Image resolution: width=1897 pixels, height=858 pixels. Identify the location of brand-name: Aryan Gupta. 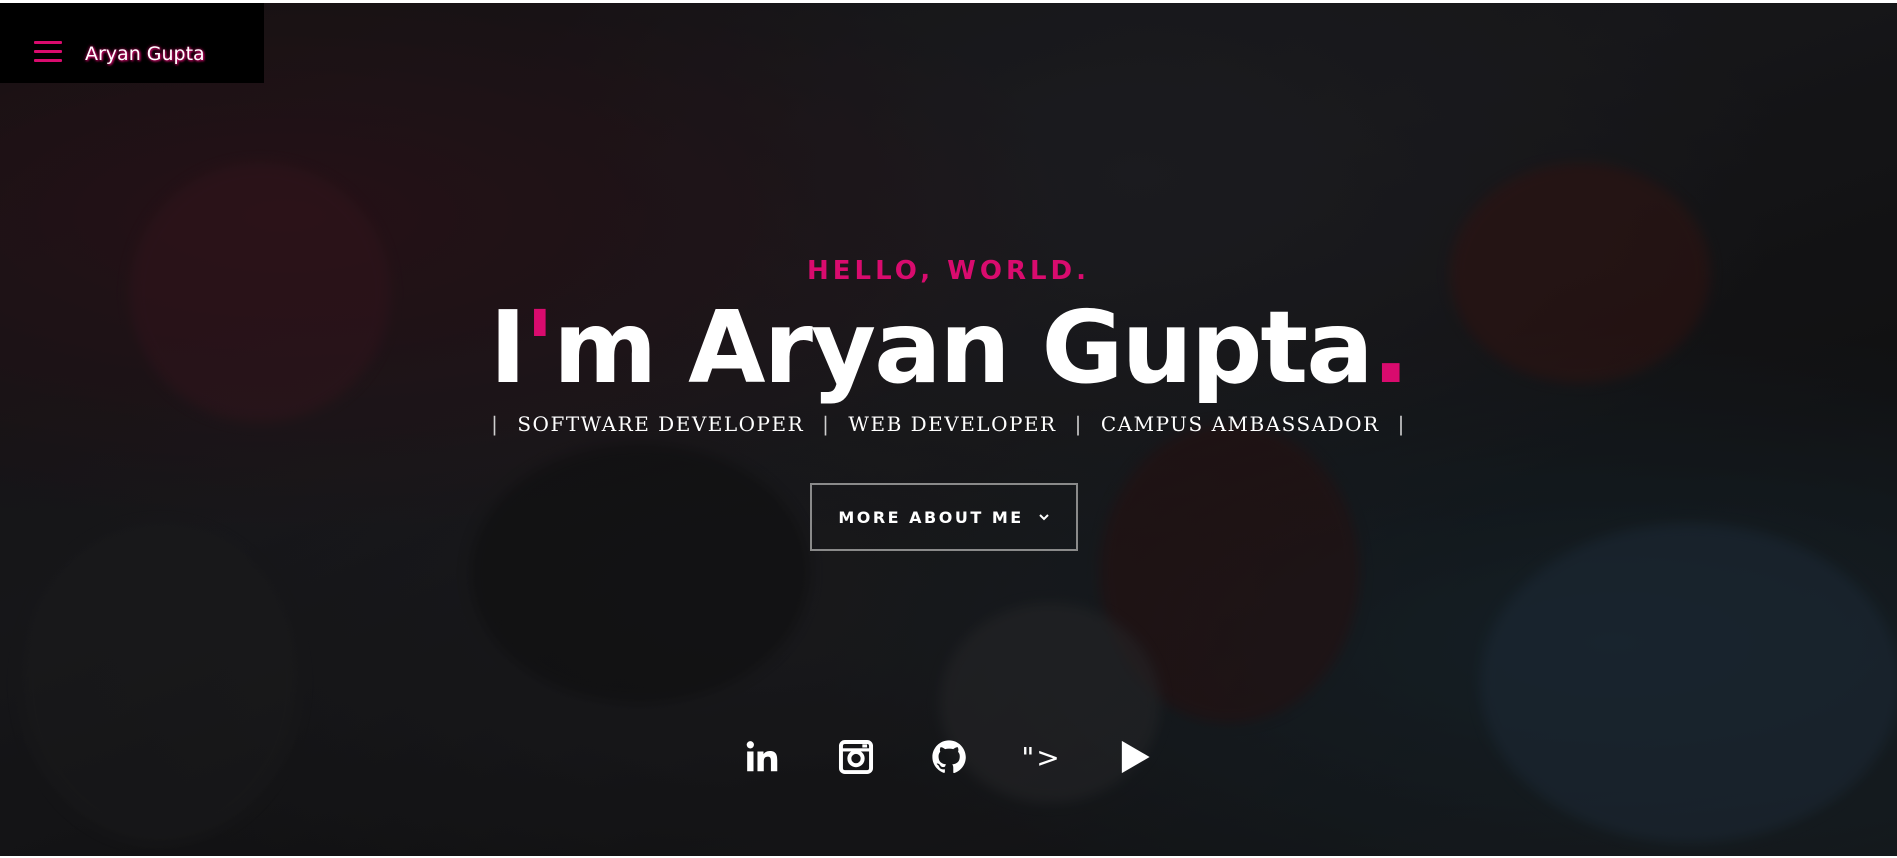
(145, 54).